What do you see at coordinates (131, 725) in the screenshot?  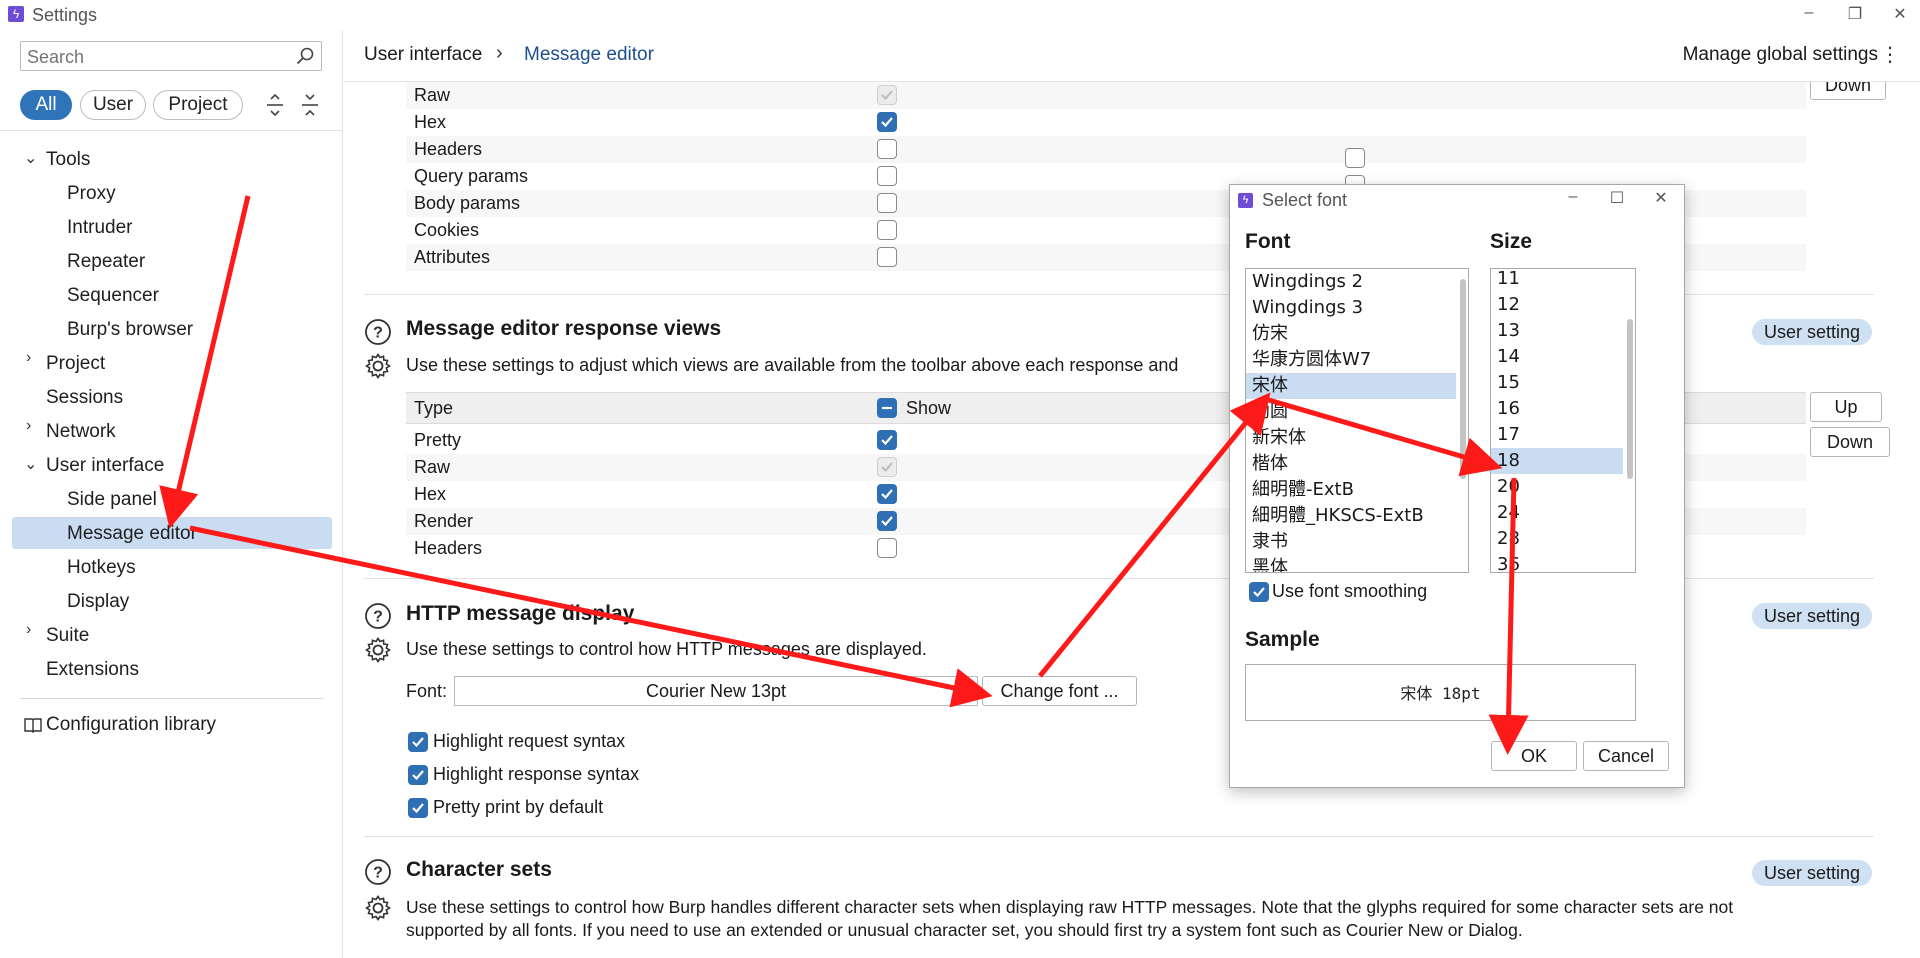 I see `nav-configuration-library: Configuration library` at bounding box center [131, 725].